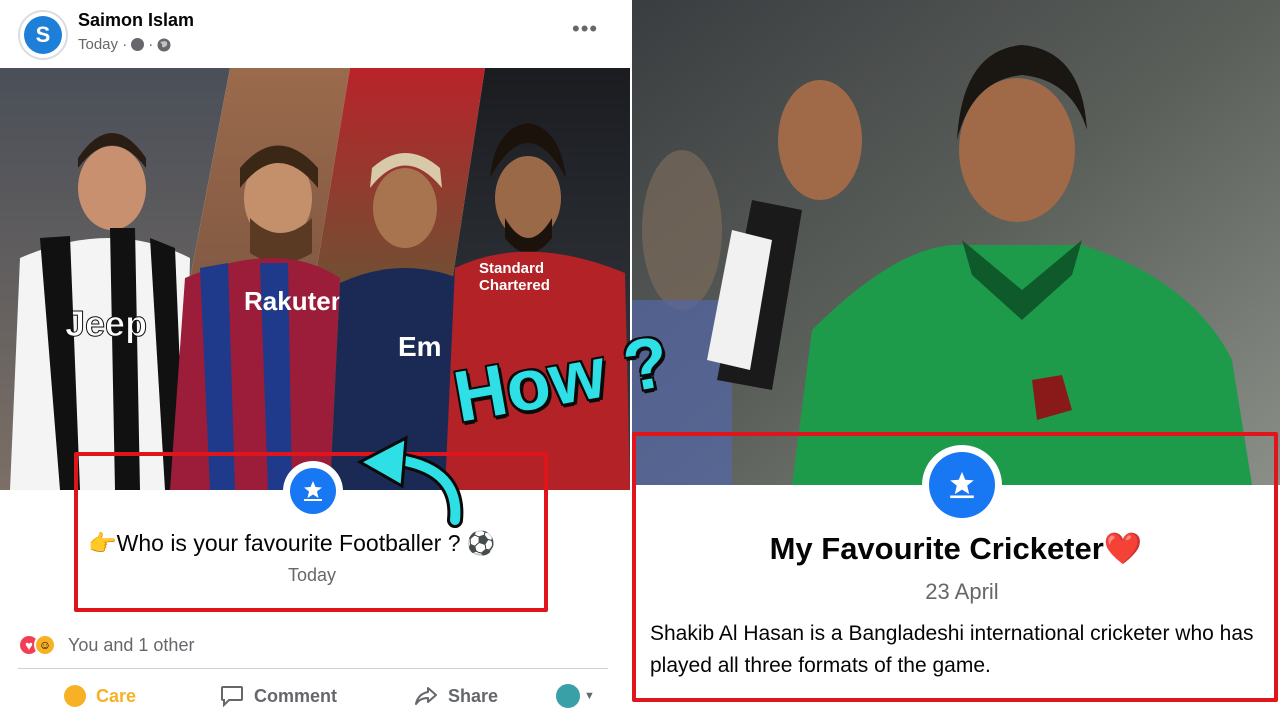 Image resolution: width=1280 pixels, height=720 pixels. I want to click on avatar: S, so click(43, 35).